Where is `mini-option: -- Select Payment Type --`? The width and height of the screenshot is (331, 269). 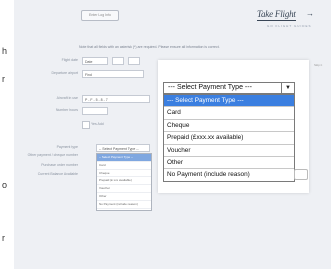 mini-option: -- Select Payment Type -- is located at coordinates (124, 158).